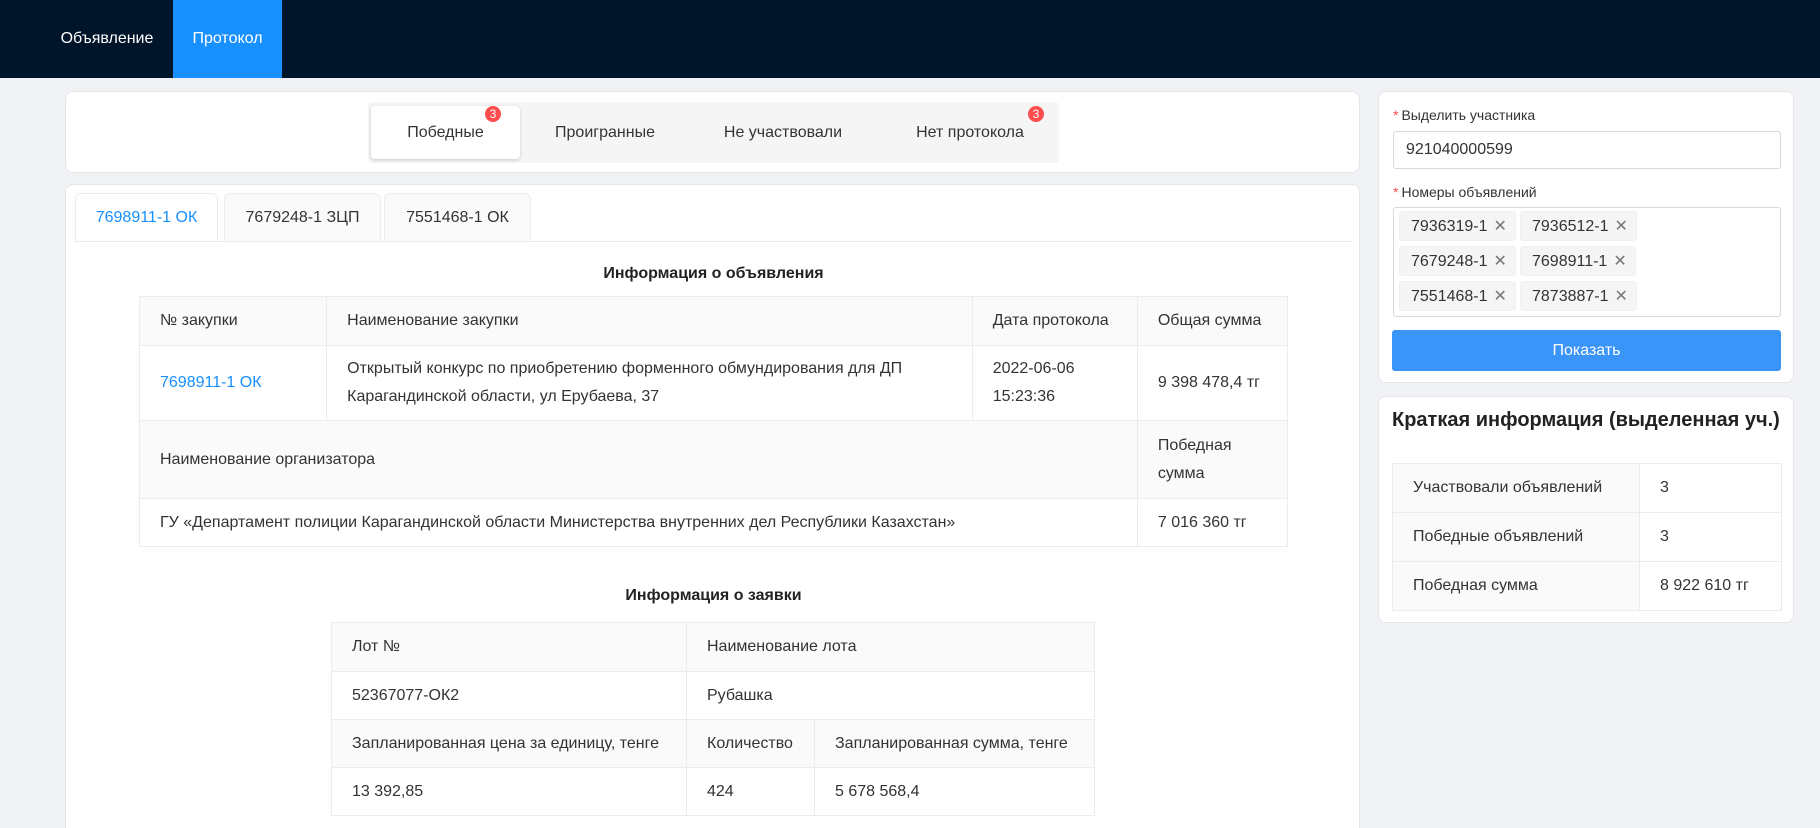 Image resolution: width=1820 pixels, height=828 pixels. What do you see at coordinates (1516, 537) in the screenshot?
I see `summary-label: Победные объявлений` at bounding box center [1516, 537].